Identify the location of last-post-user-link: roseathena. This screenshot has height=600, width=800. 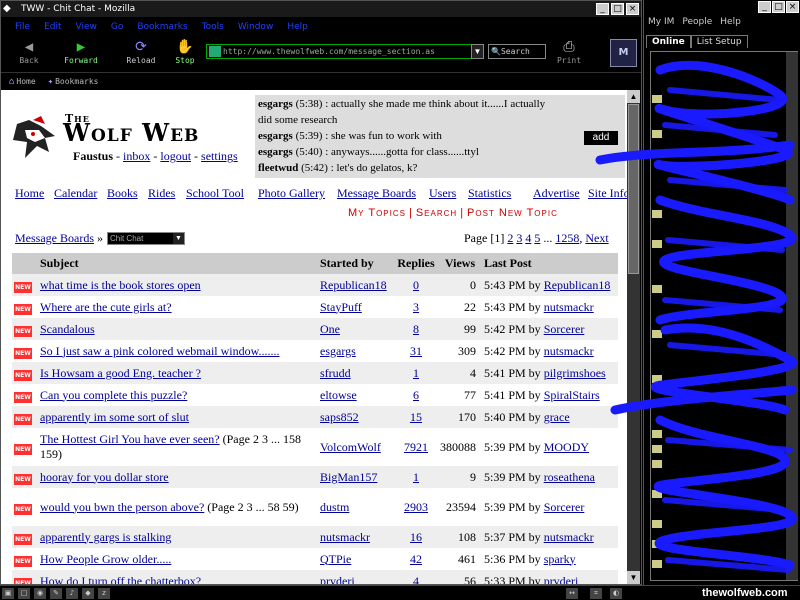
(569, 477).